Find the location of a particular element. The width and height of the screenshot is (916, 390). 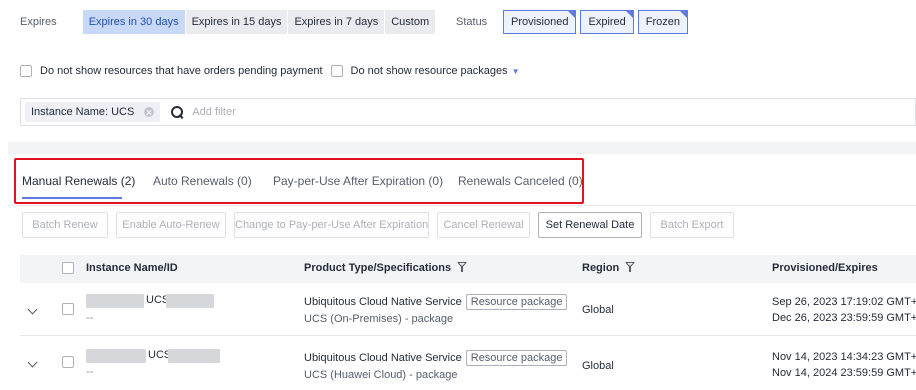

row-divider is located at coordinates (468, 335).